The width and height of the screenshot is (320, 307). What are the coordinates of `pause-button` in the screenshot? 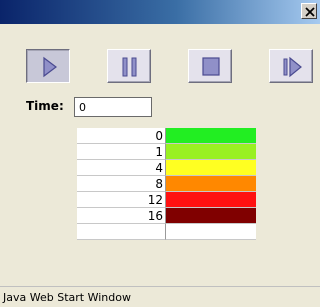 It's located at (129, 66).